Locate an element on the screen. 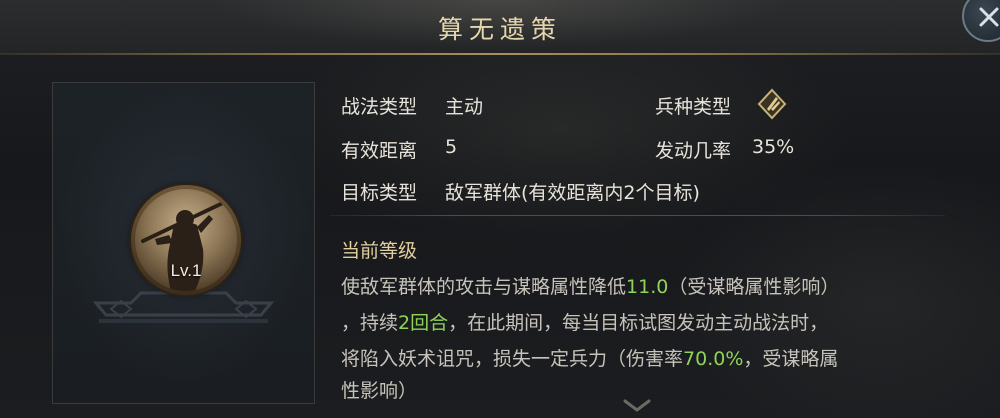 The width and height of the screenshot is (1000, 418). description-highlight: 70.0% is located at coordinates (713, 359).